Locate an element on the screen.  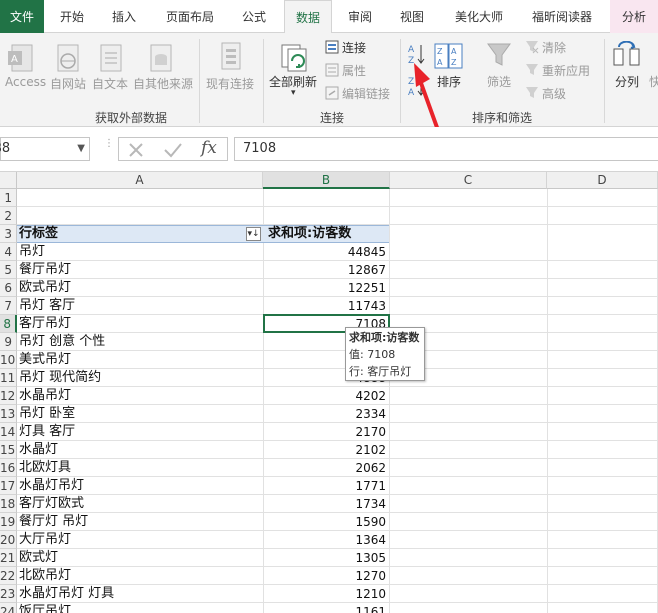
value-cell: 2334 is located at coordinates (325, 414).